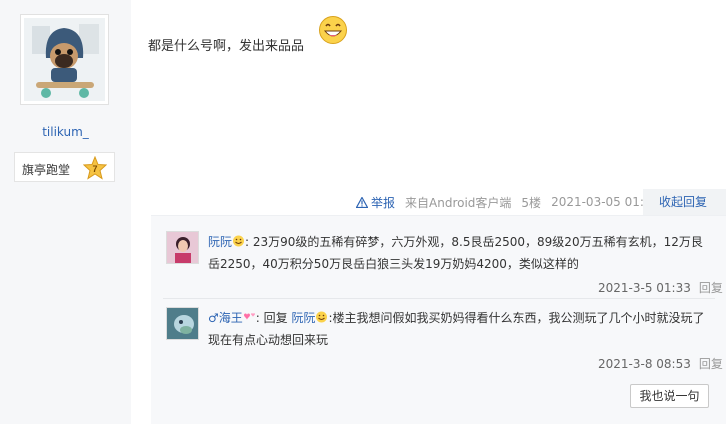 This screenshot has width=726, height=424. Describe the element at coordinates (644, 364) in the screenshot. I see `reply-time: 2021-3-8 08:53` at that location.